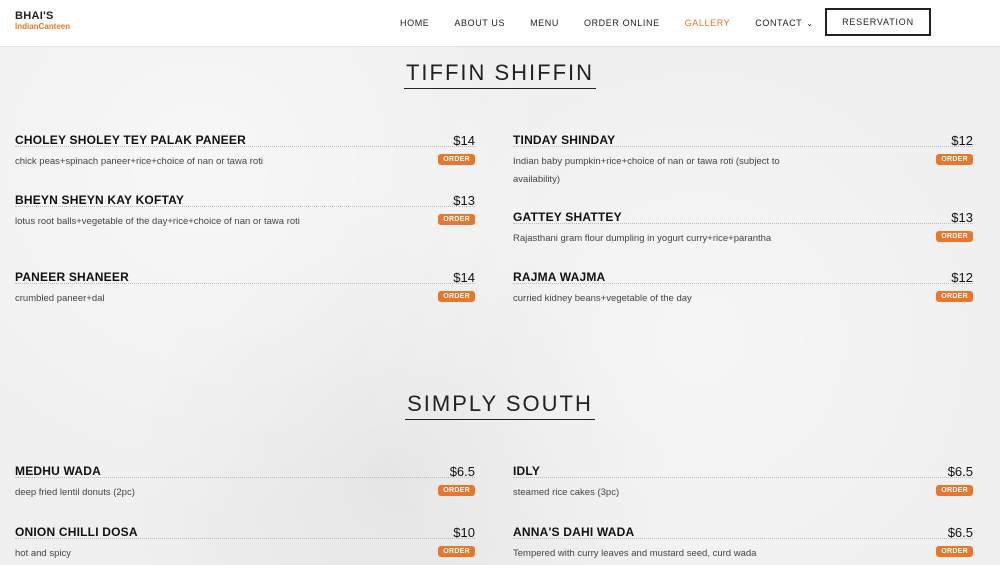 The image size is (1000, 565). I want to click on item-name: RAJMA WAJMA, so click(559, 277).